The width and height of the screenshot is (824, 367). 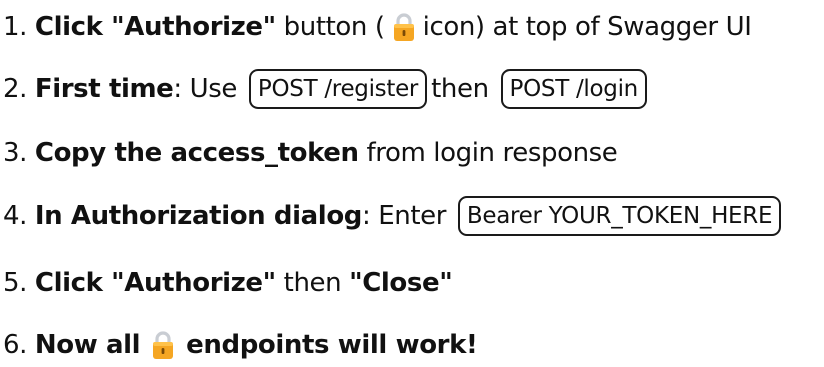 What do you see at coordinates (198, 216) in the screenshot?
I see `step-4-bold: In Authorization dialog` at bounding box center [198, 216].